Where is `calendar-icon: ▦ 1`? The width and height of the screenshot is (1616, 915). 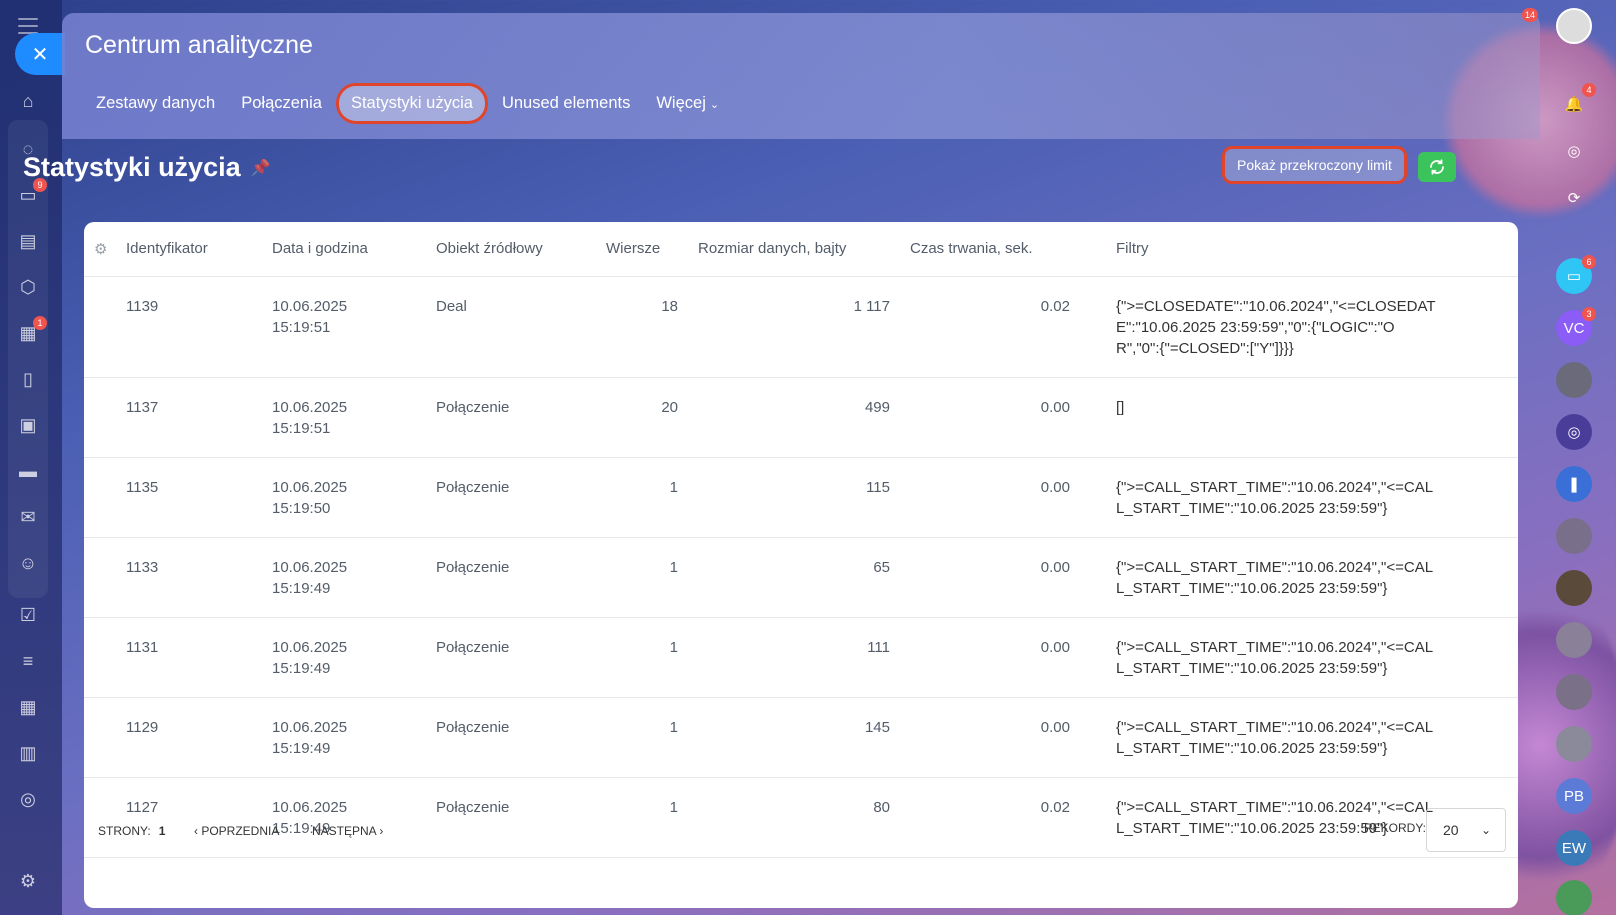 calendar-icon: ▦ 1 is located at coordinates (32, 330).